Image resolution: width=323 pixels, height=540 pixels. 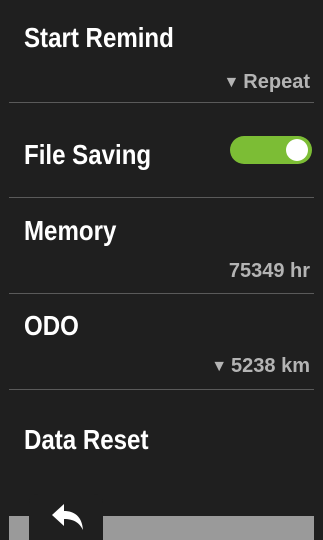 What do you see at coordinates (269, 271) in the screenshot?
I see `memory-value: 75349 hr` at bounding box center [269, 271].